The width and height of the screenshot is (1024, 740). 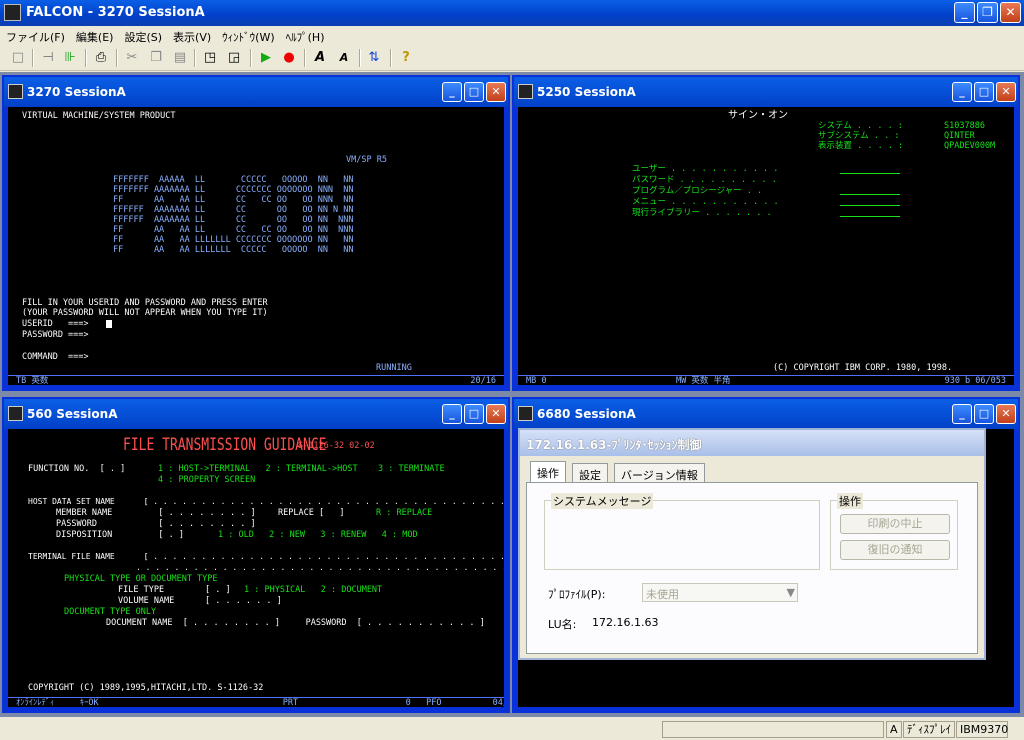 I want to click on play-icon: ▶, so click(x=266, y=58).